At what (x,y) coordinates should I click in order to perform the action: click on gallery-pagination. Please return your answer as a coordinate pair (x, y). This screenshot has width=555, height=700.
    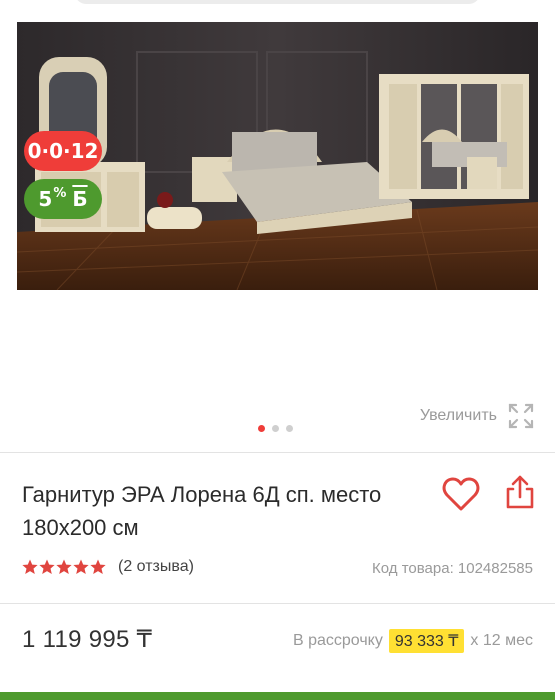
    Looking at the image, I should click on (275, 428).